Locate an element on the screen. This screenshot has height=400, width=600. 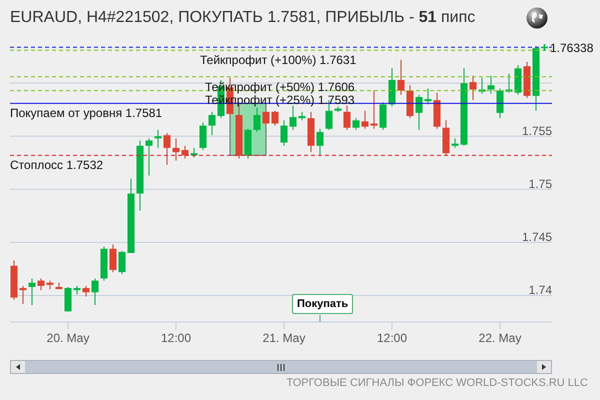
x-axis-label: 20. May is located at coordinates (68, 338).